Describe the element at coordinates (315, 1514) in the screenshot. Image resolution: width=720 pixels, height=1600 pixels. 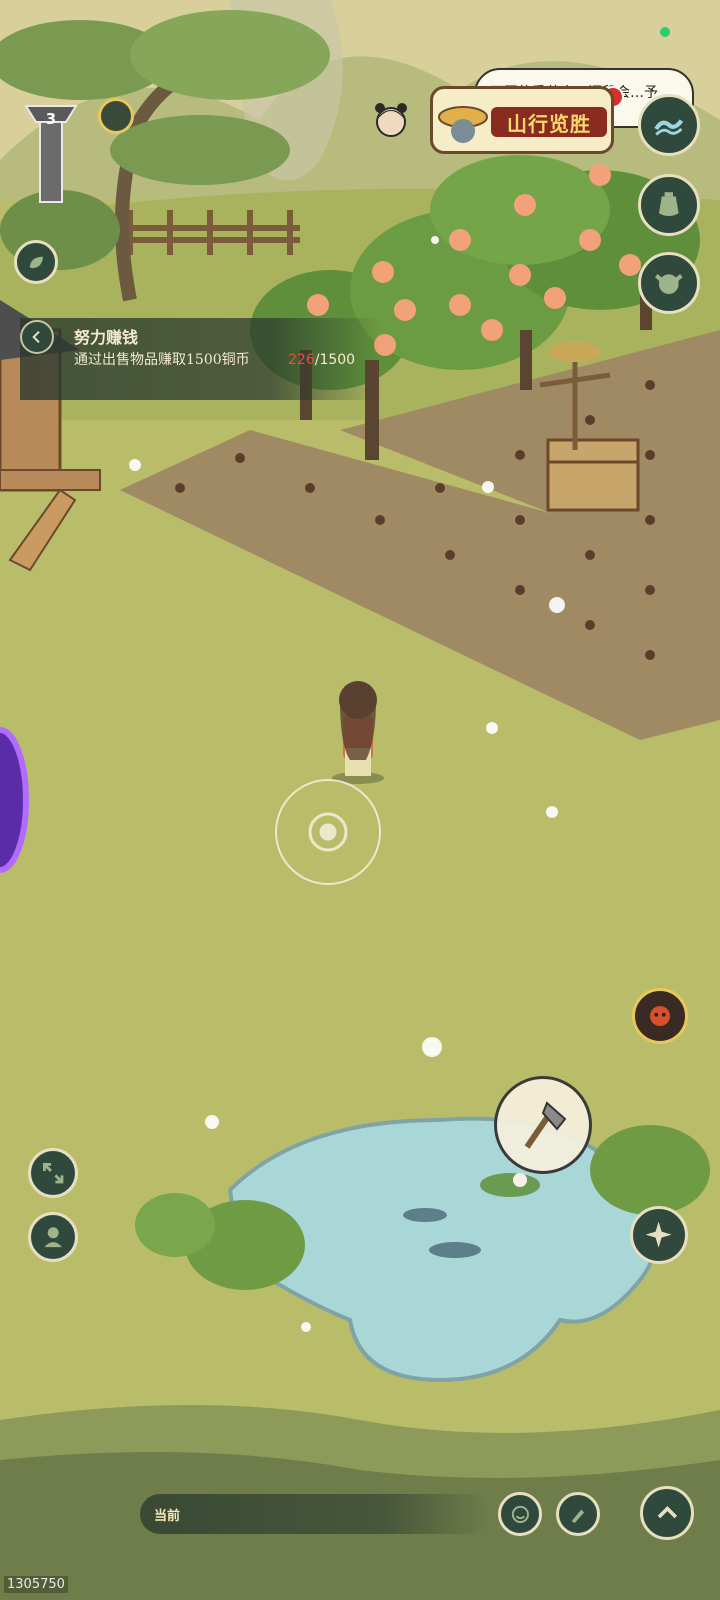
I see `chat-bar: 当前` at that location.